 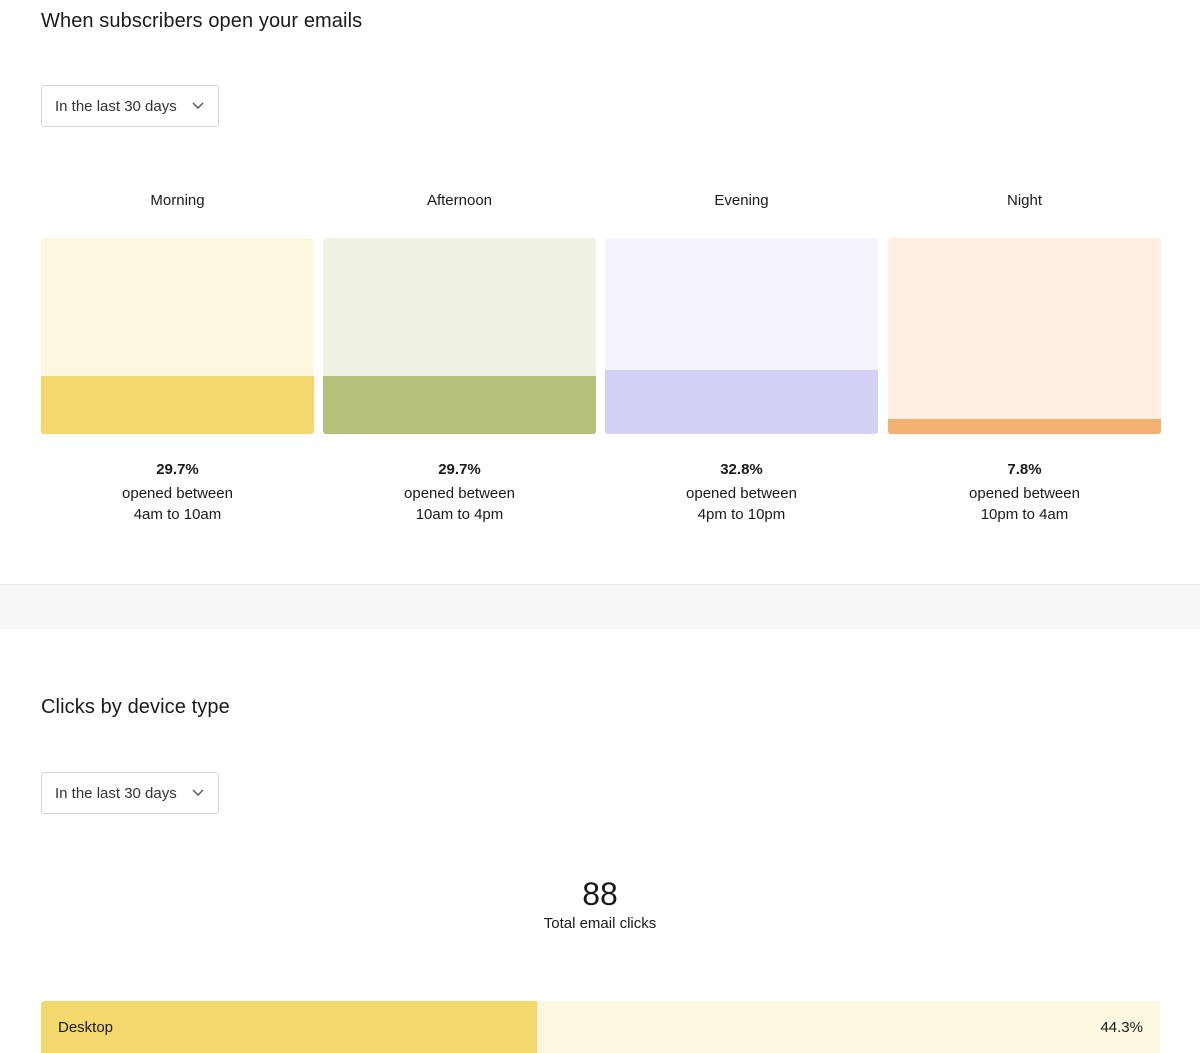 I want to click on device-bar-desktop: Desktop 44.3%, so click(x=600, y=1027).